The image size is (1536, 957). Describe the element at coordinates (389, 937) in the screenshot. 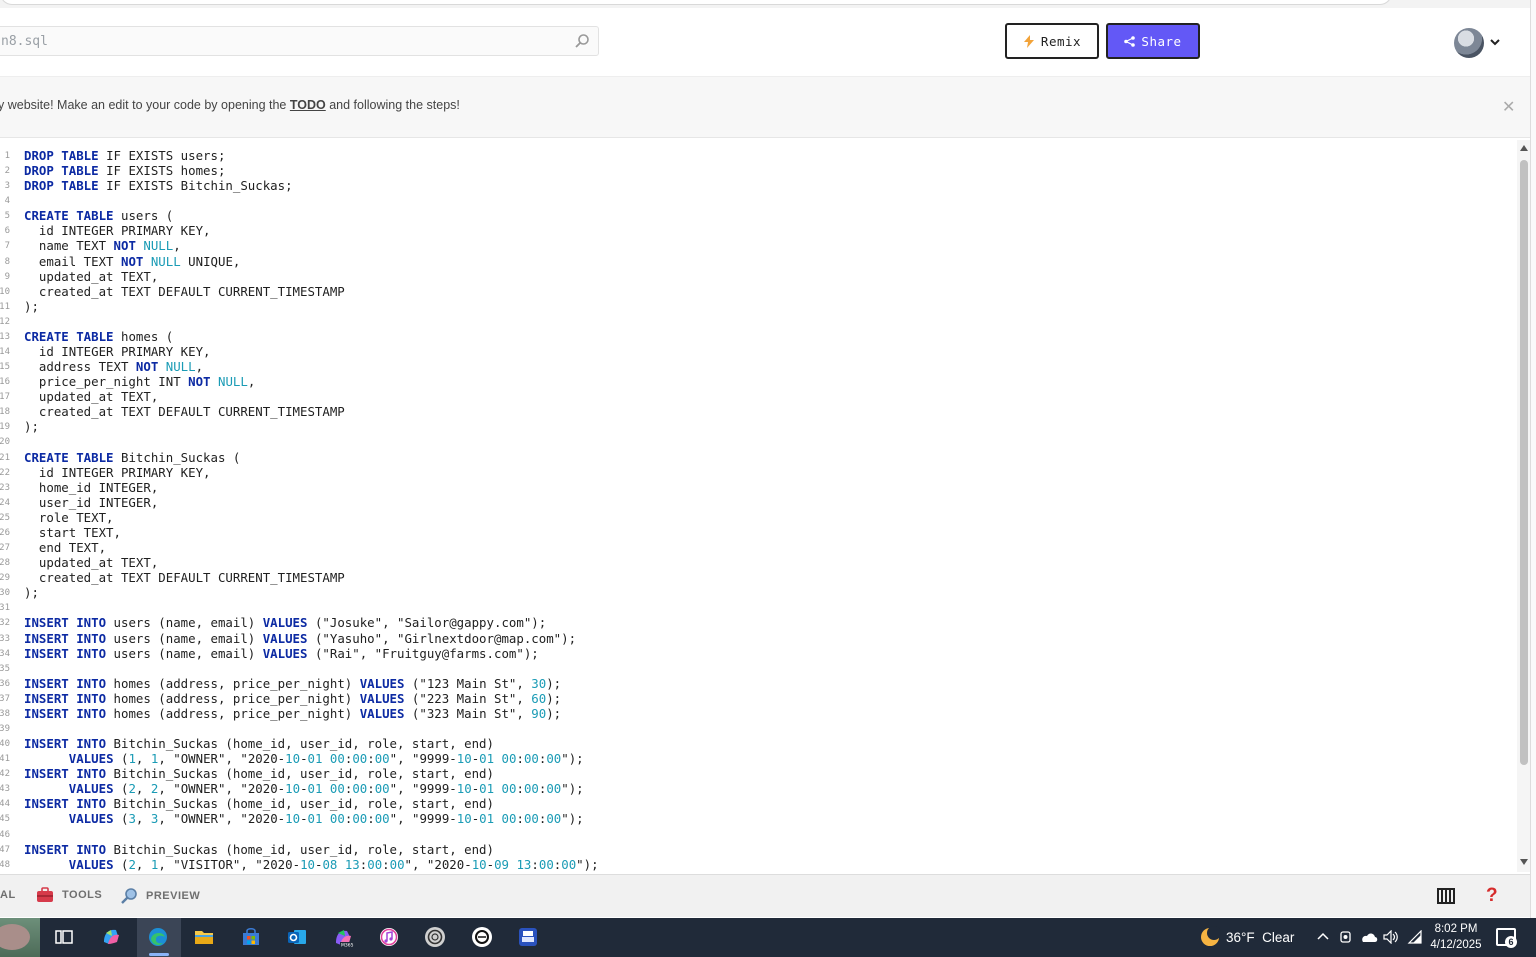

I see `itunes-icon` at that location.